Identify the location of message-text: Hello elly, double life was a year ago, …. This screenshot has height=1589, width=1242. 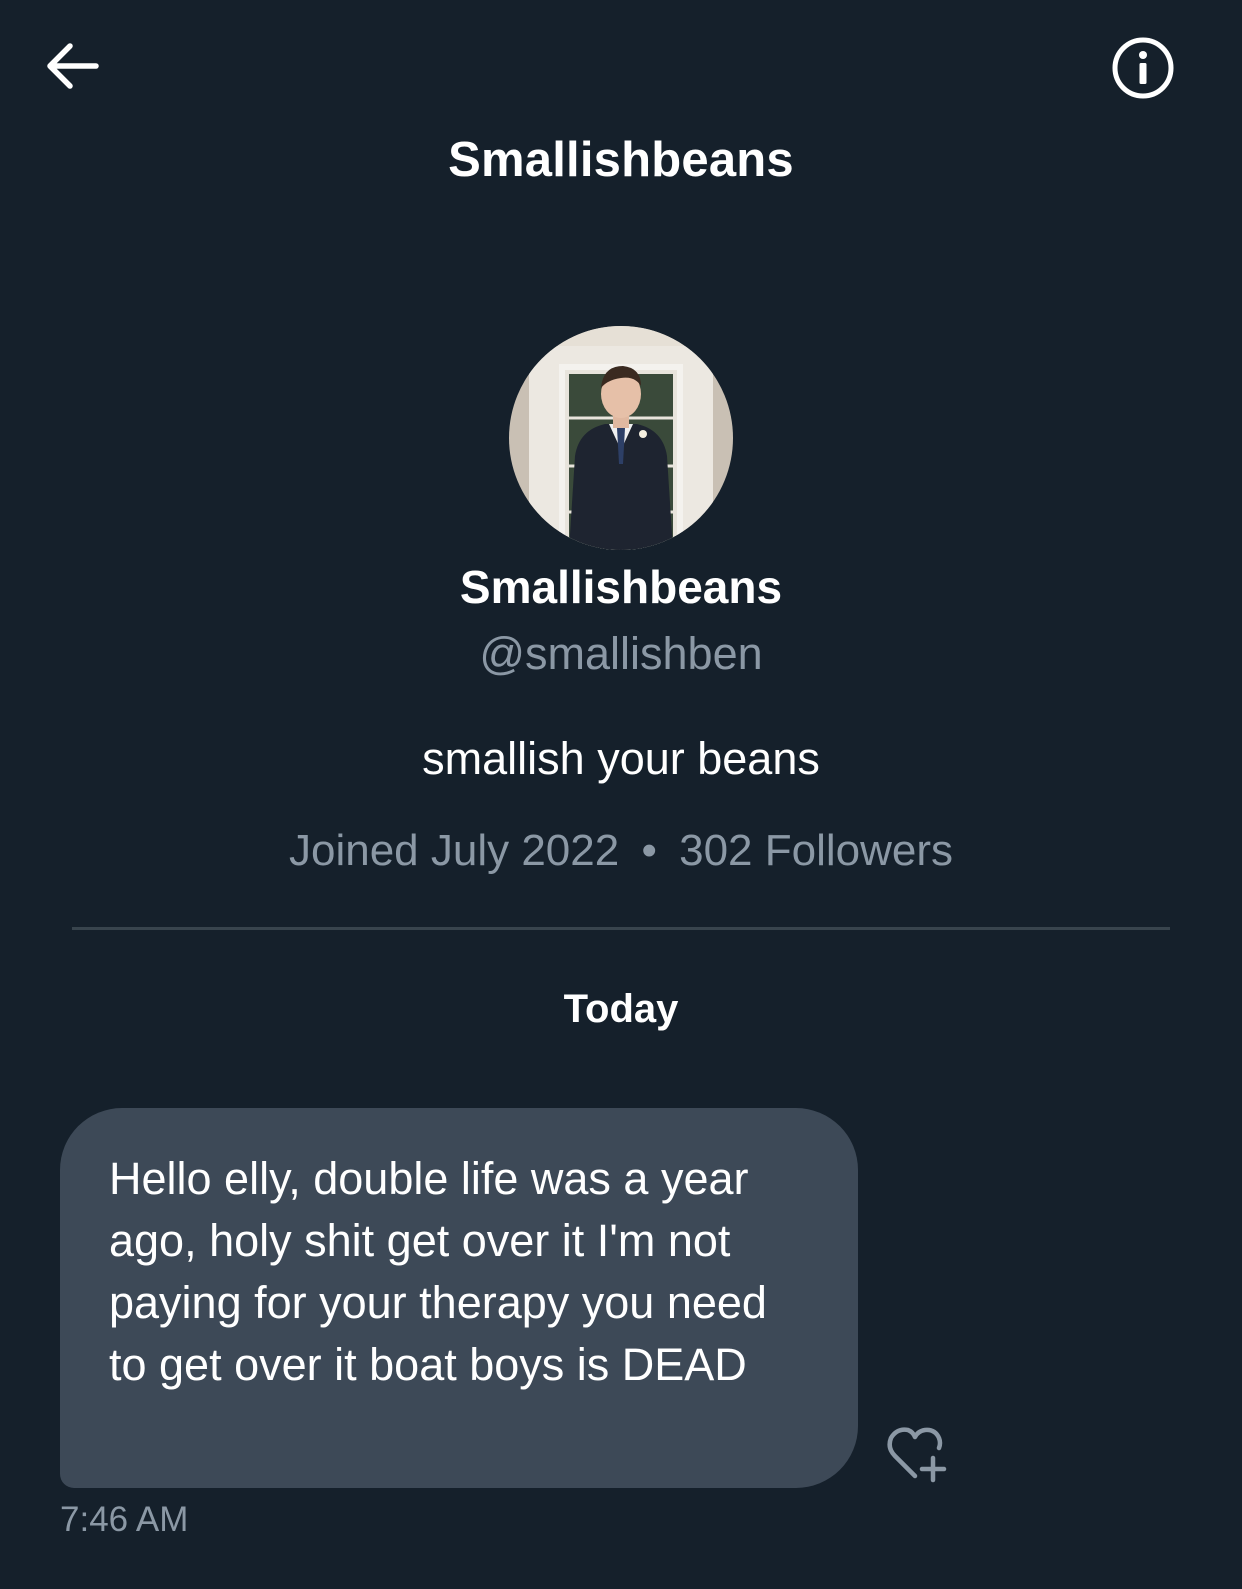
(438, 1271).